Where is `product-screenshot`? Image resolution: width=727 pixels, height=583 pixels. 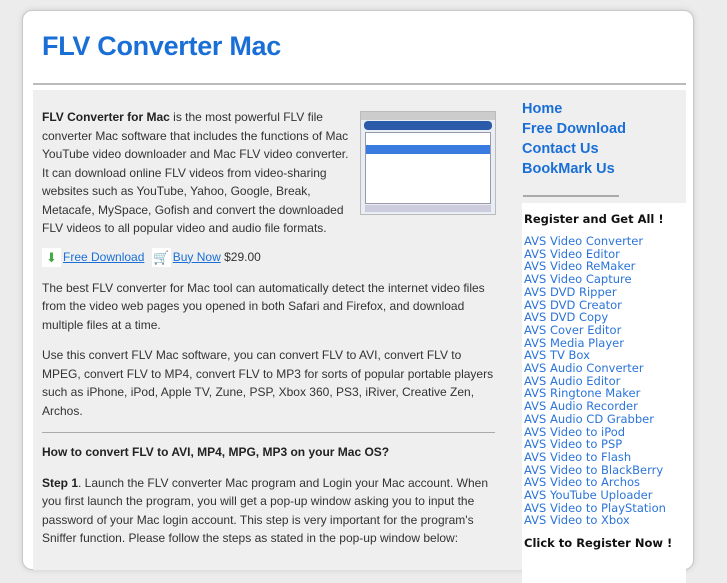 product-screenshot is located at coordinates (428, 163).